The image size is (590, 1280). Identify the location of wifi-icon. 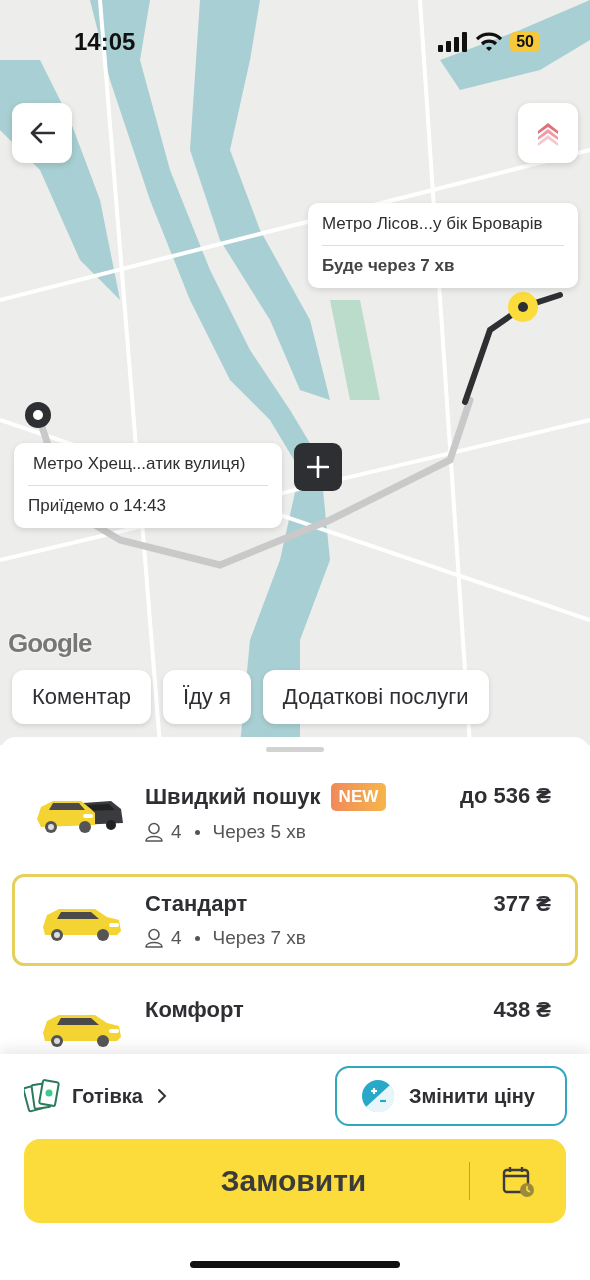
(489, 42).